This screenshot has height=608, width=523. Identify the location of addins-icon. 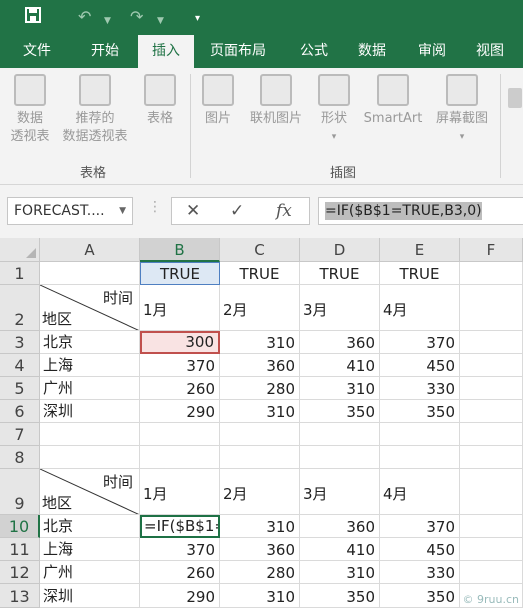
(515, 98).